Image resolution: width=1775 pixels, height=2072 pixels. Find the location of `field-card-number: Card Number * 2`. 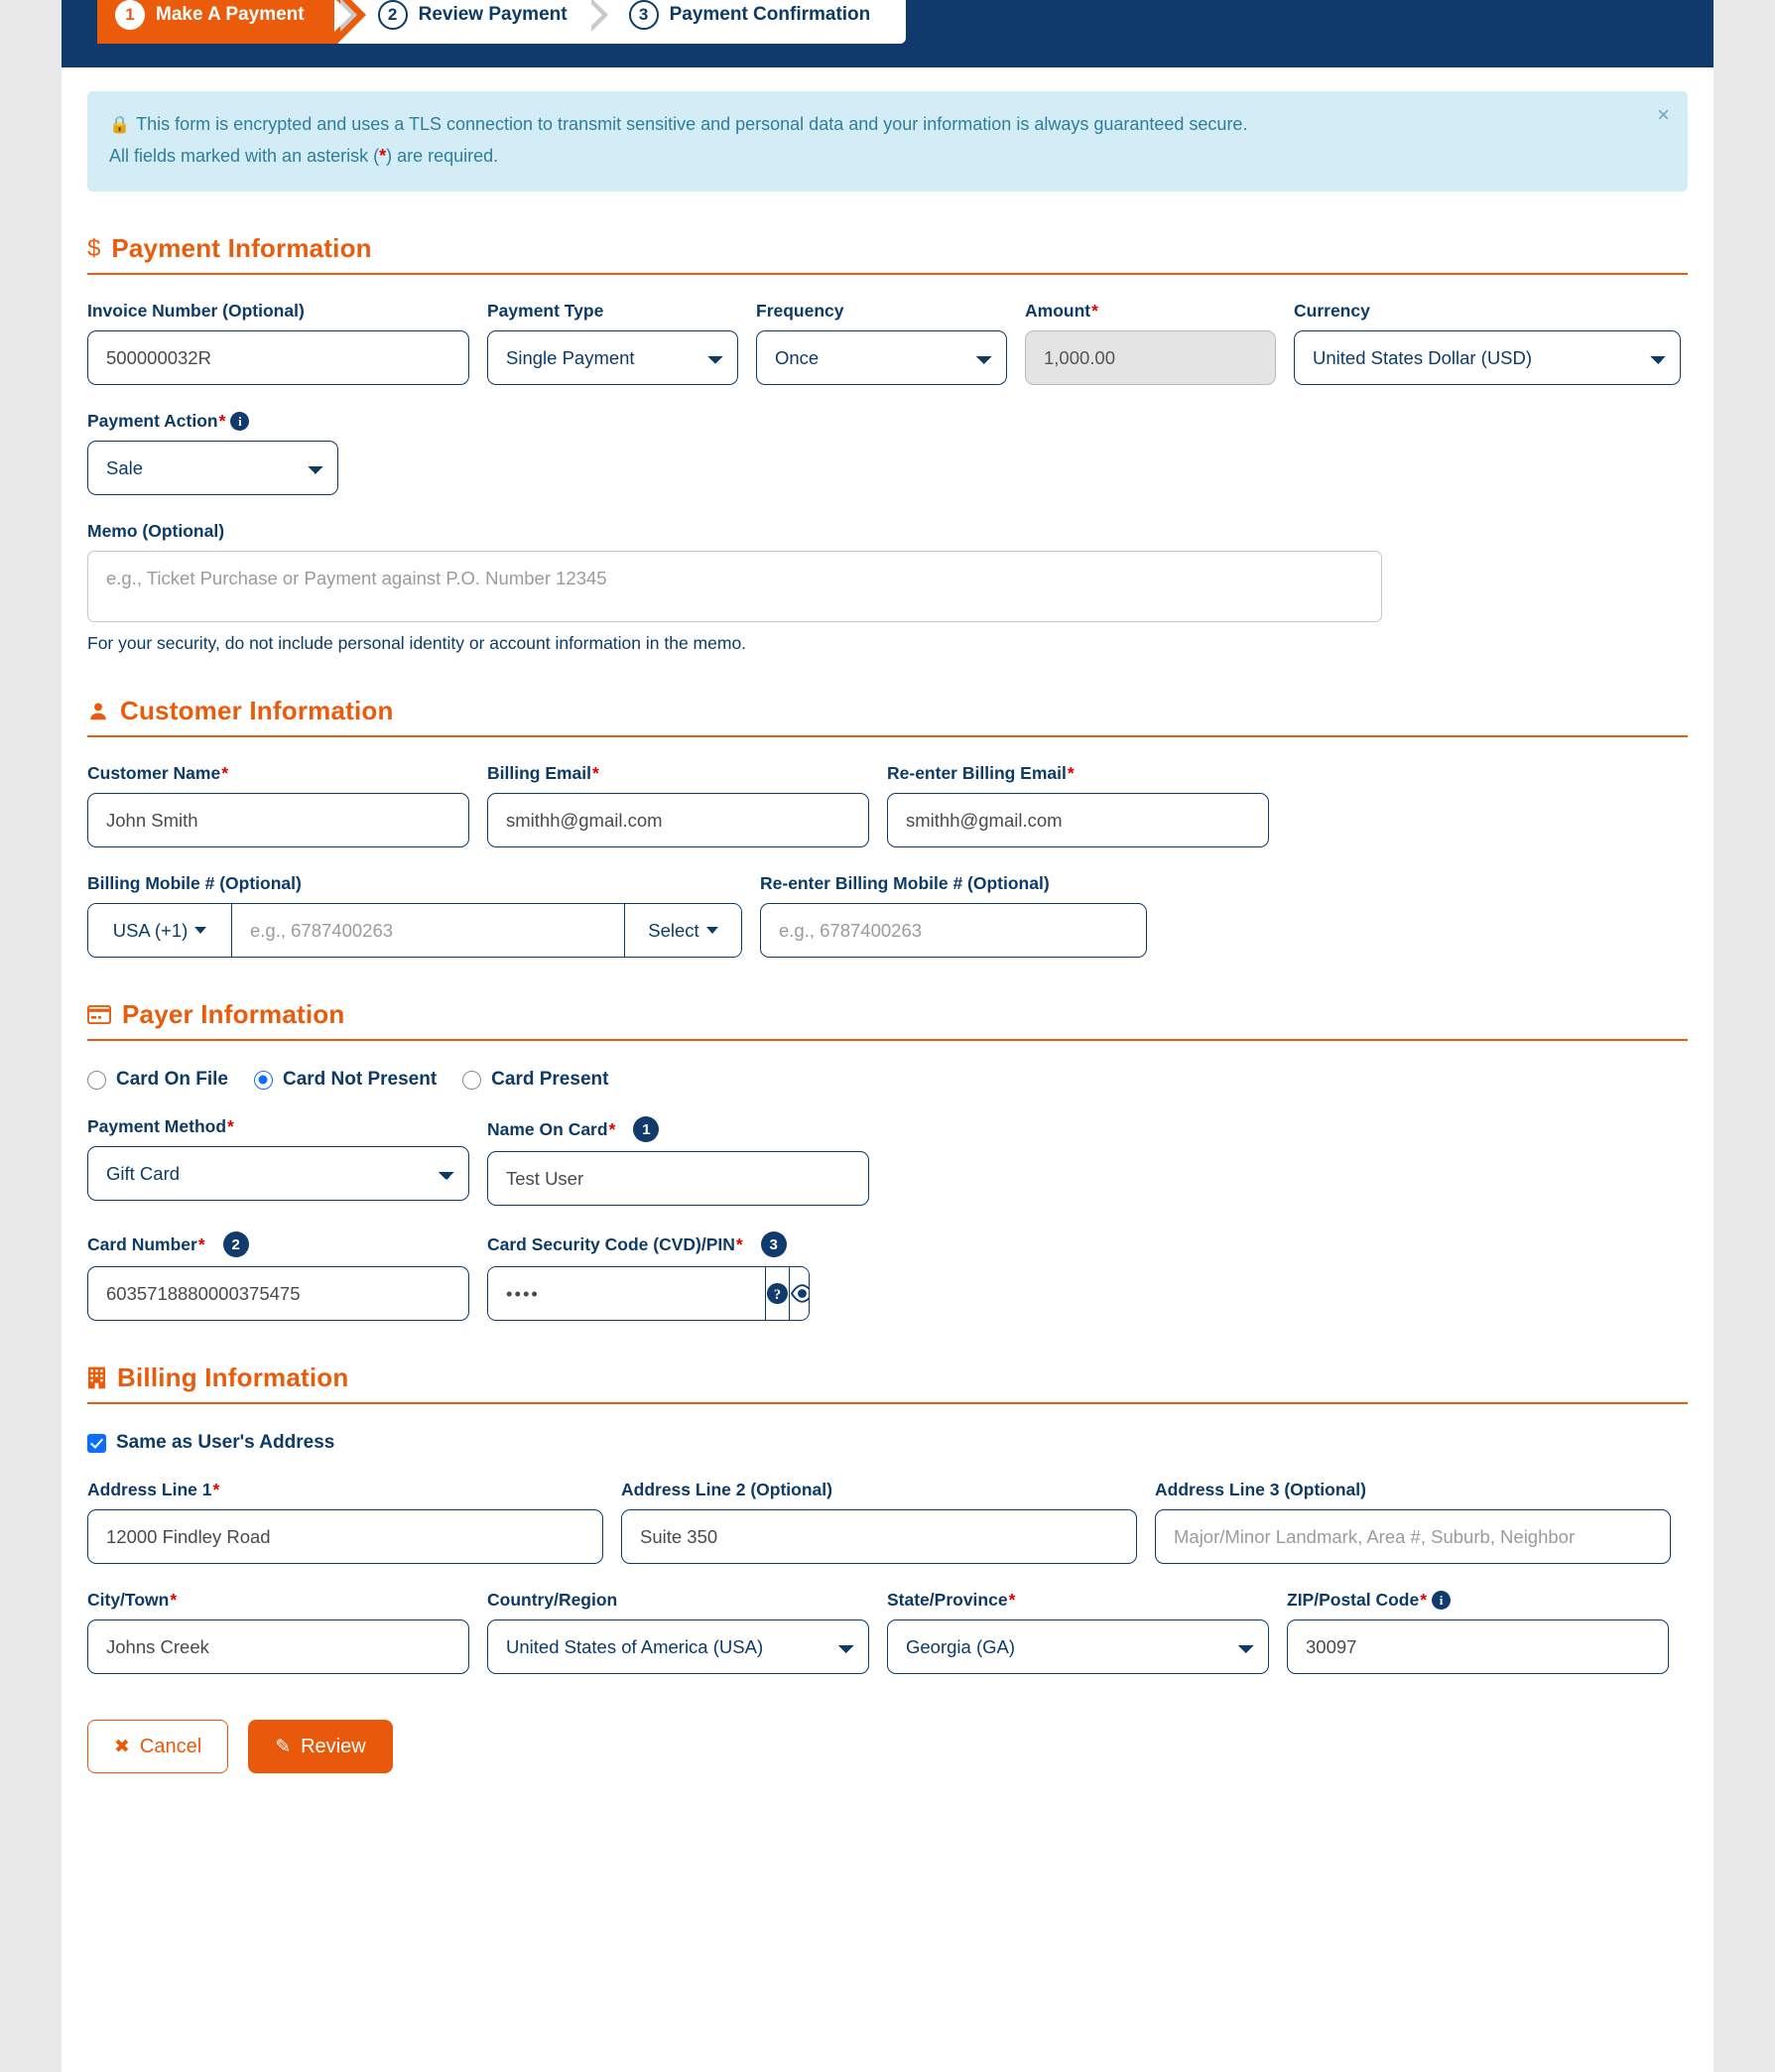

field-card-number: Card Number * 2 is located at coordinates (278, 1276).